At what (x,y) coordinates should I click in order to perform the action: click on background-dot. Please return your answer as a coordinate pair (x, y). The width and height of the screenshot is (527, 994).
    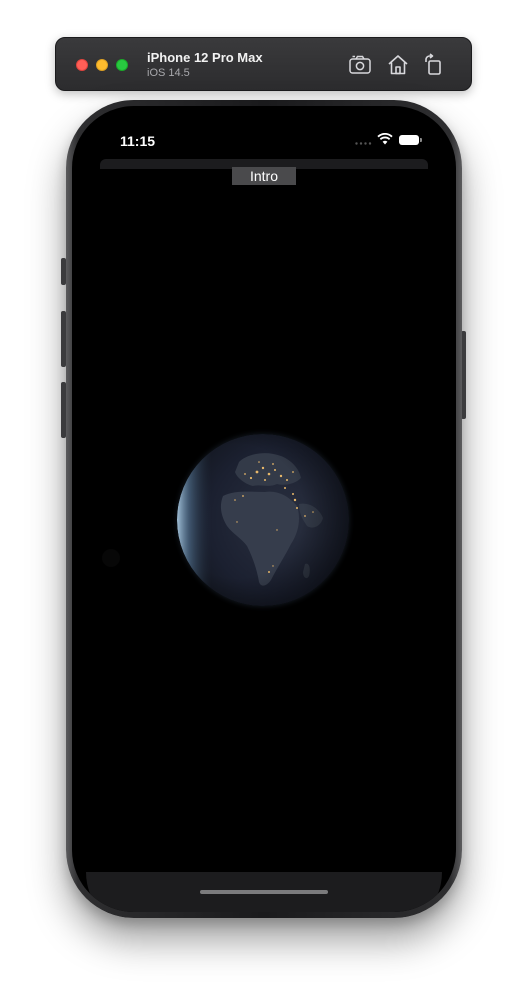
    Looking at the image, I should click on (111, 558).